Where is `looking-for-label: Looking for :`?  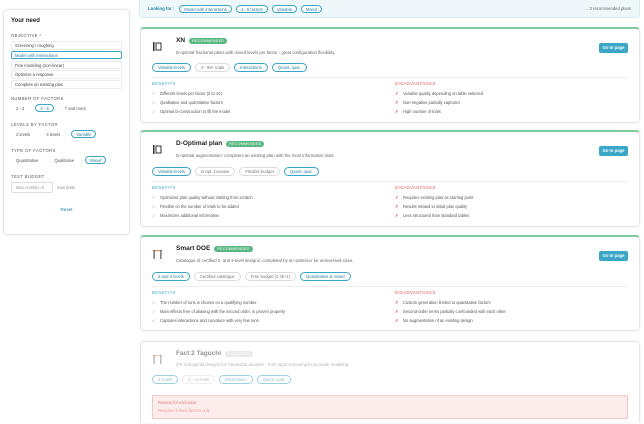 looking-for-label: Looking for : is located at coordinates (161, 8).